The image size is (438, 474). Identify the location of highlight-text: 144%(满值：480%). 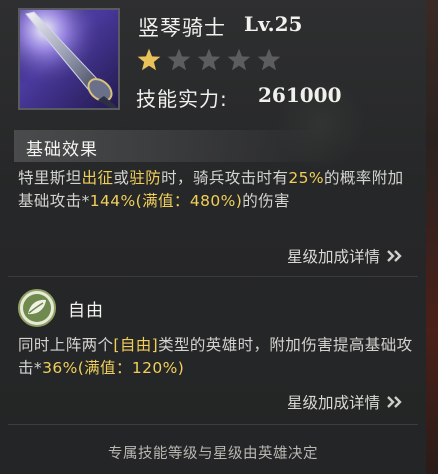
(166, 200).